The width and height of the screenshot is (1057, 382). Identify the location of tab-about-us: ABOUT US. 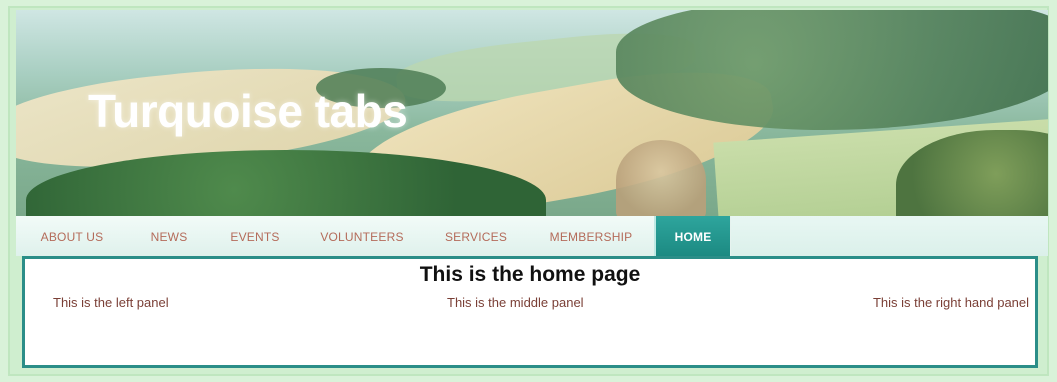
(72, 236).